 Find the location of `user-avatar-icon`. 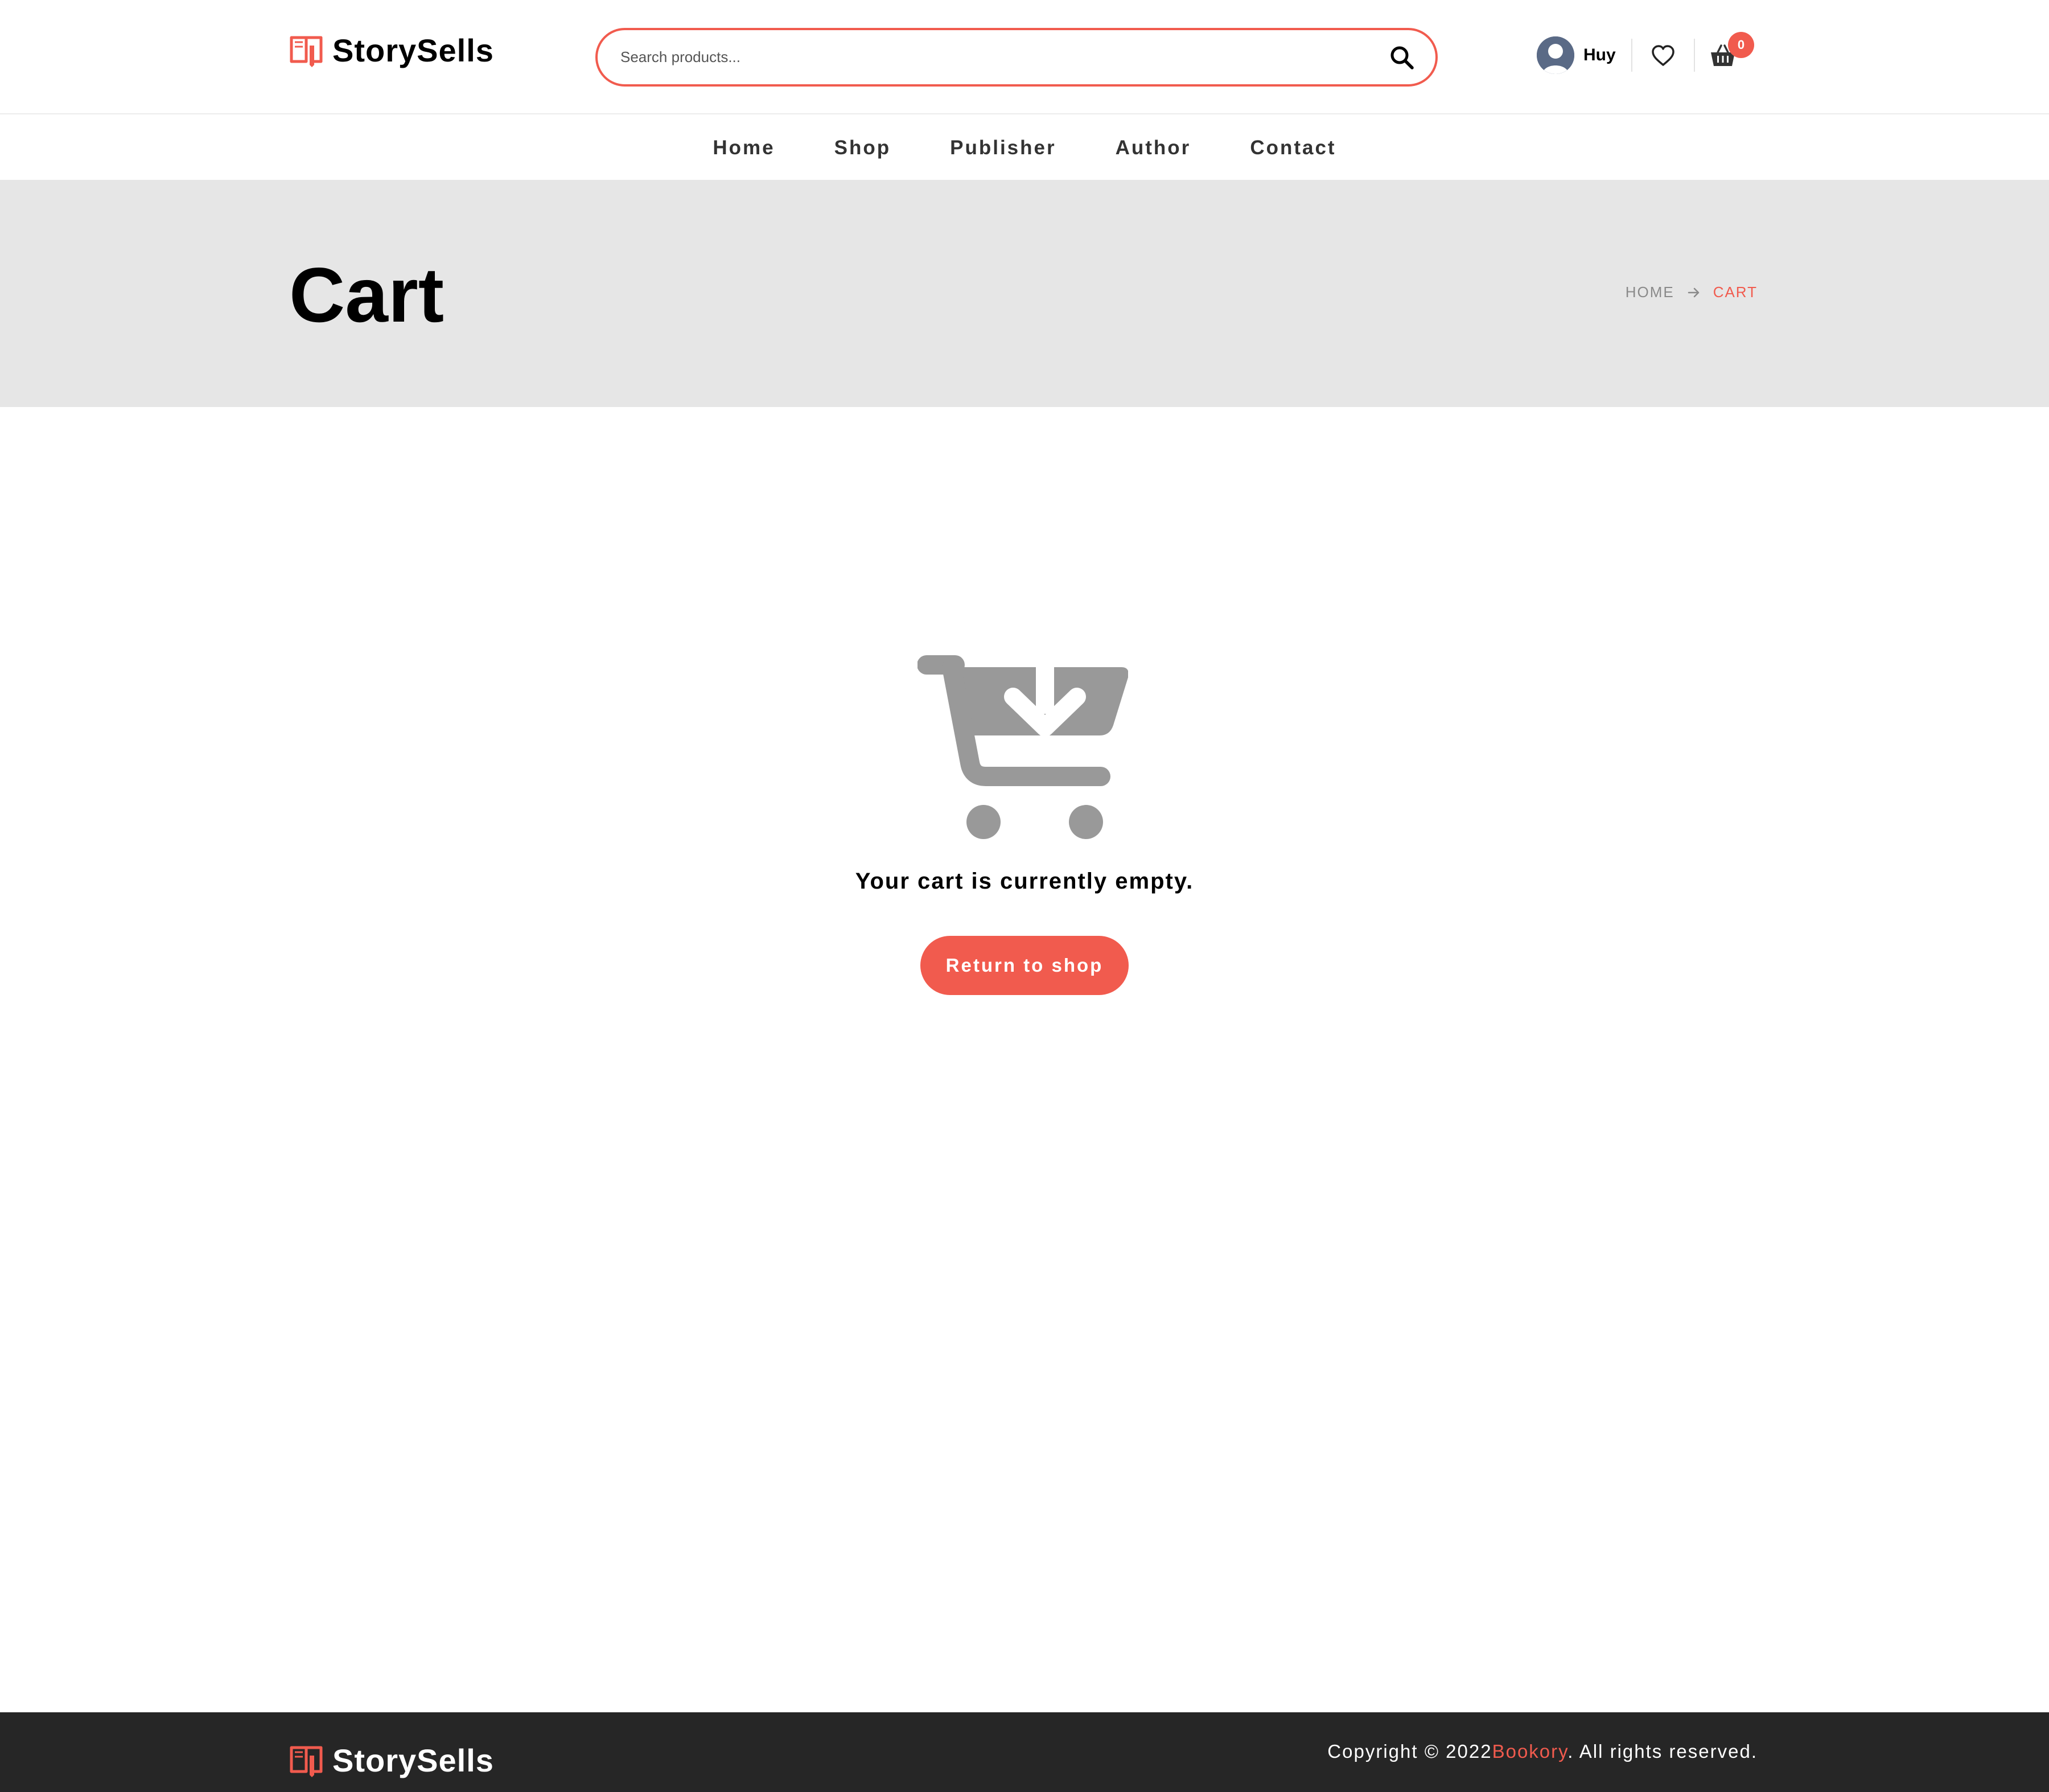

user-avatar-icon is located at coordinates (1556, 55).